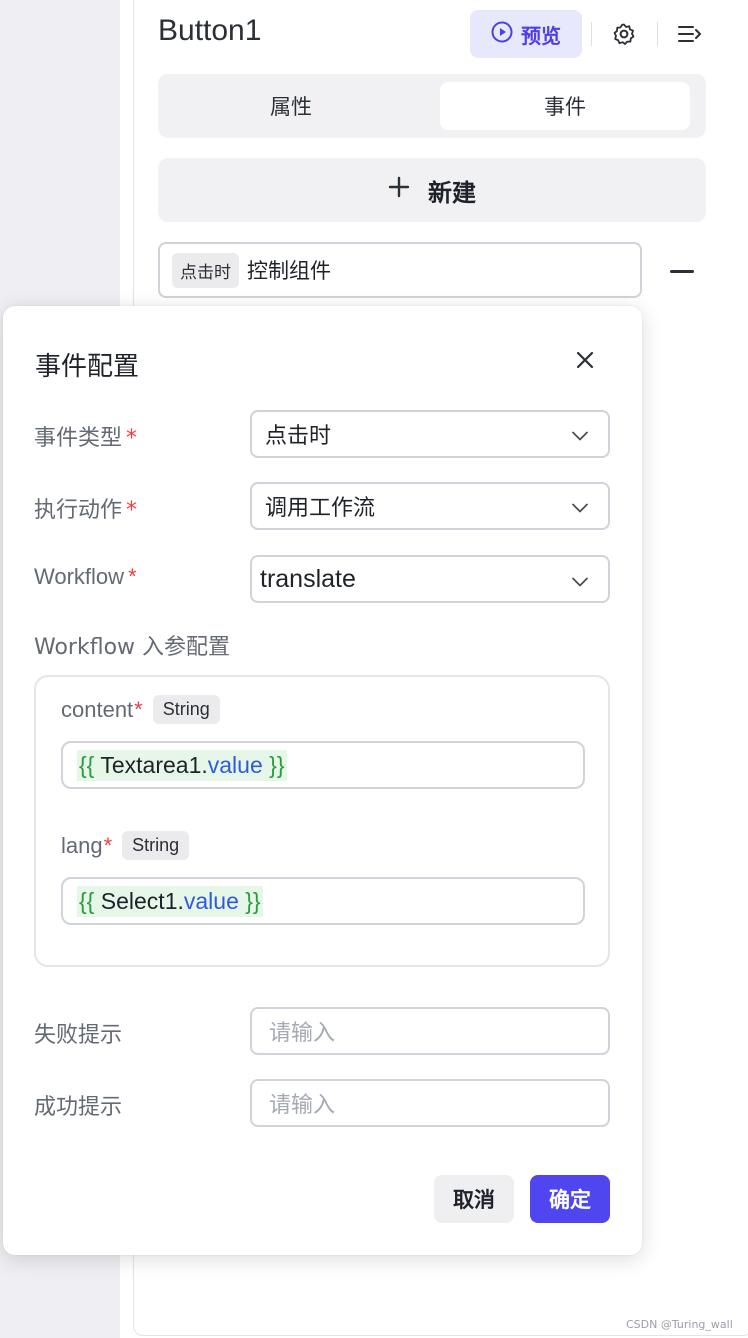 Image resolution: width=748 pixels, height=1338 pixels. Describe the element at coordinates (430, 1103) in the screenshot. I see `success-tip-input: 请输入` at that location.